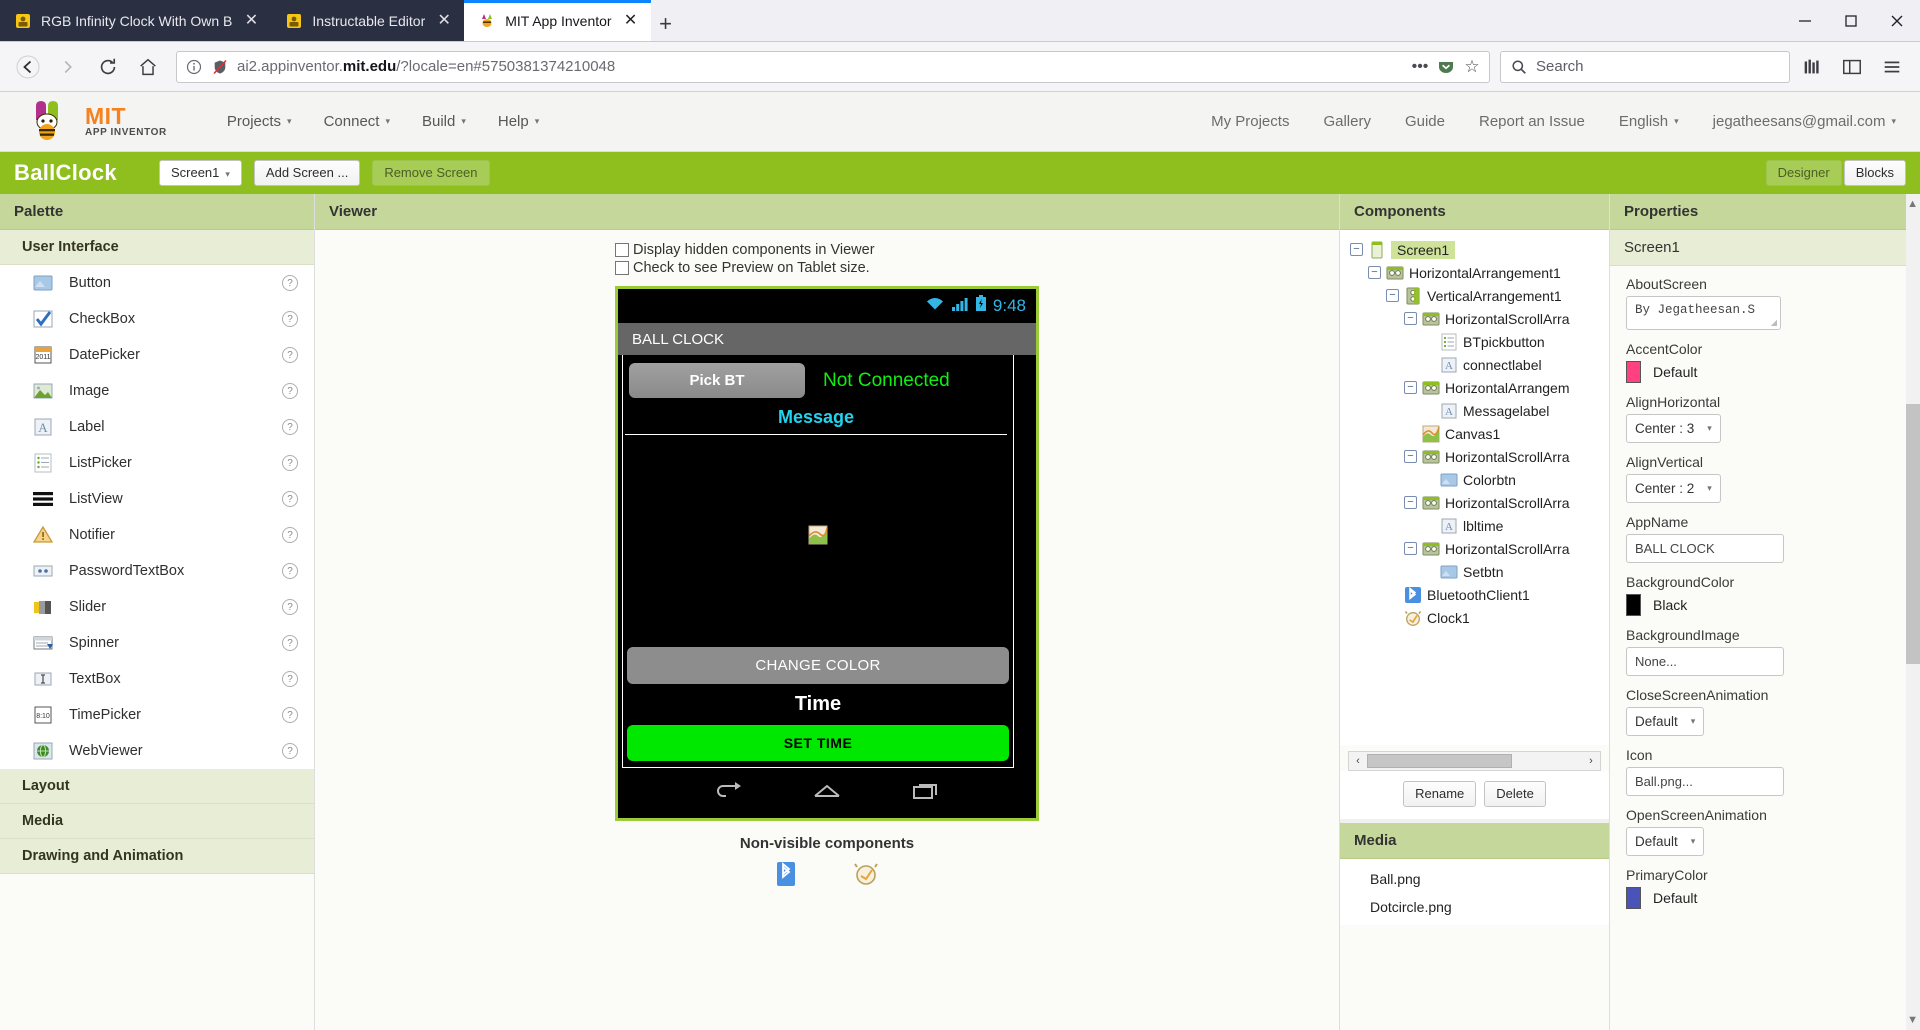  I want to click on info-icon, so click(194, 67).